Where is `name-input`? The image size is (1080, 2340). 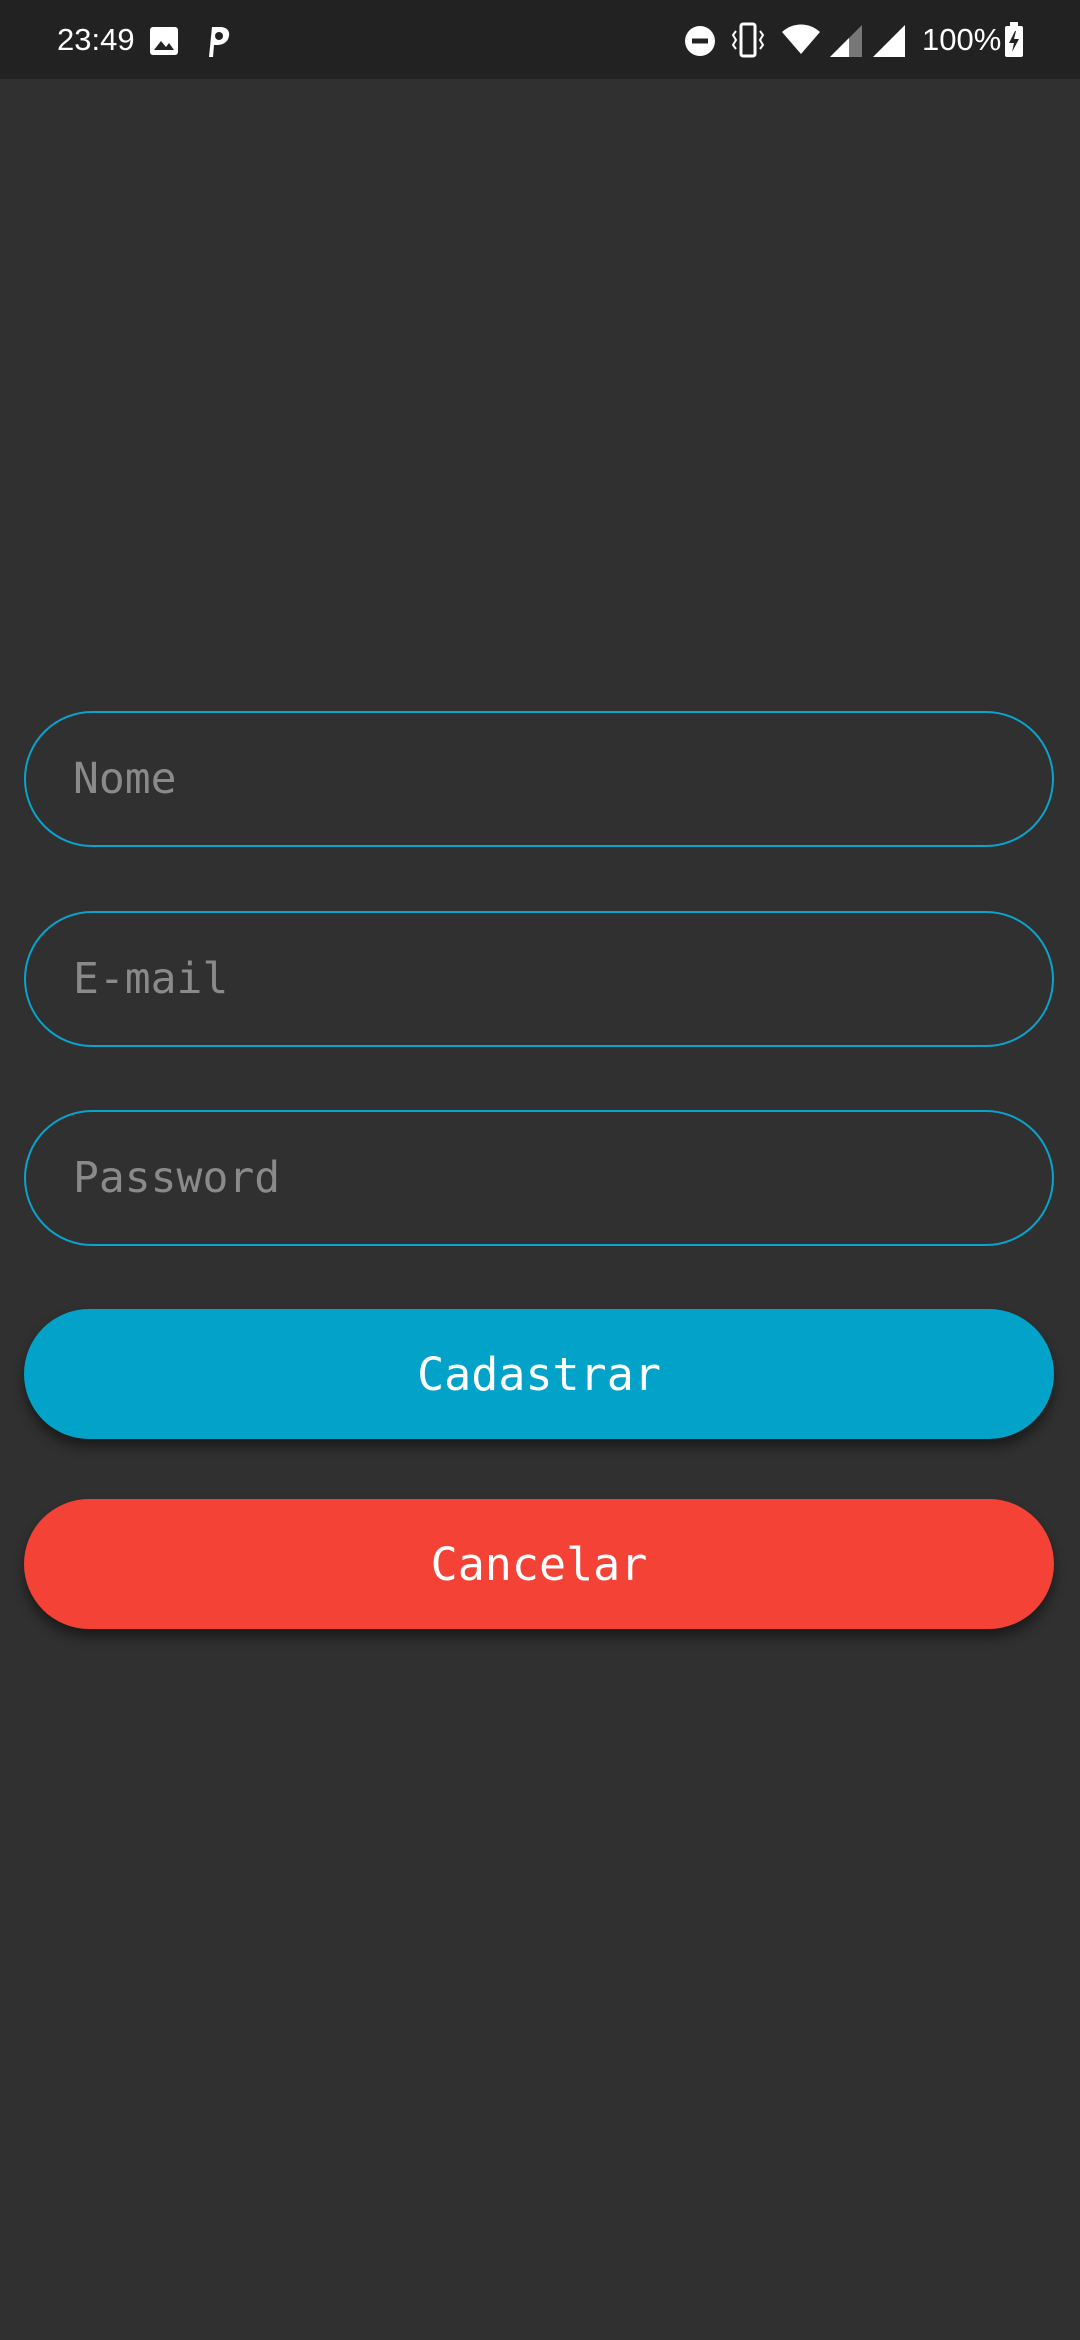
name-input is located at coordinates (539, 779).